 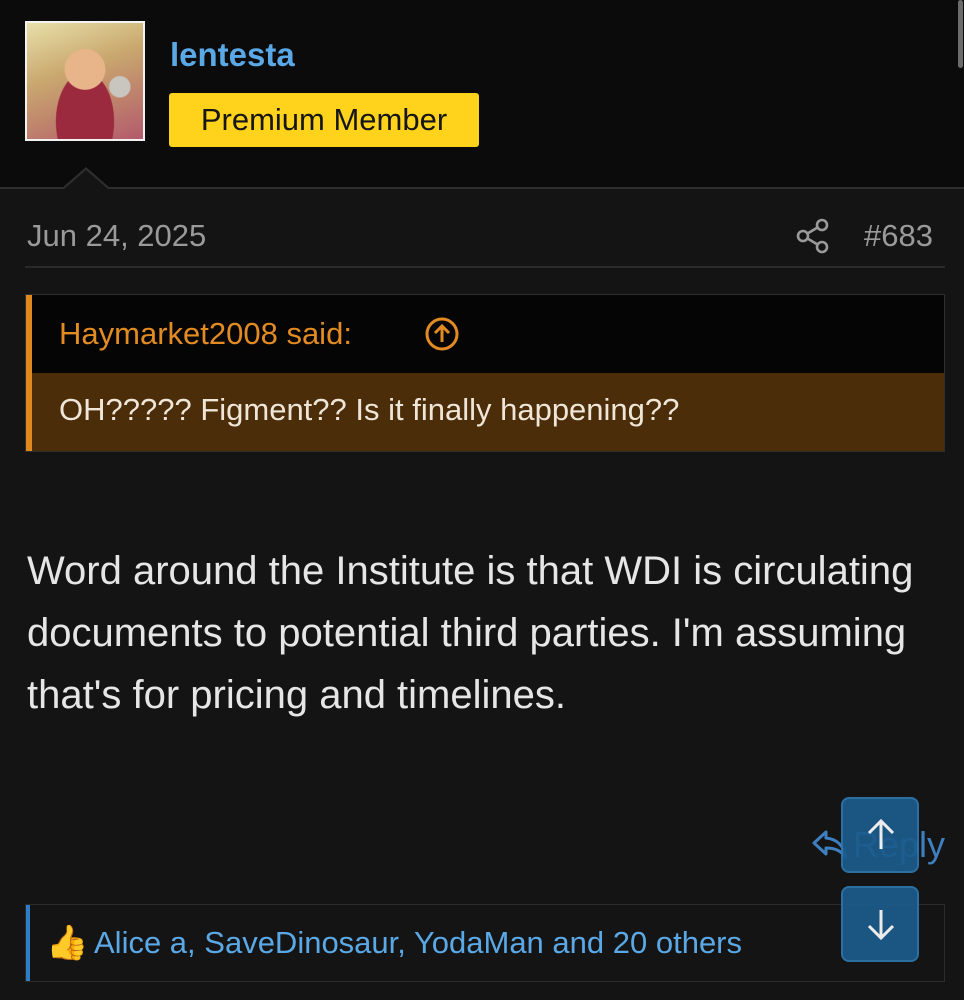 What do you see at coordinates (813, 236) in the screenshot?
I see `share-icon` at bounding box center [813, 236].